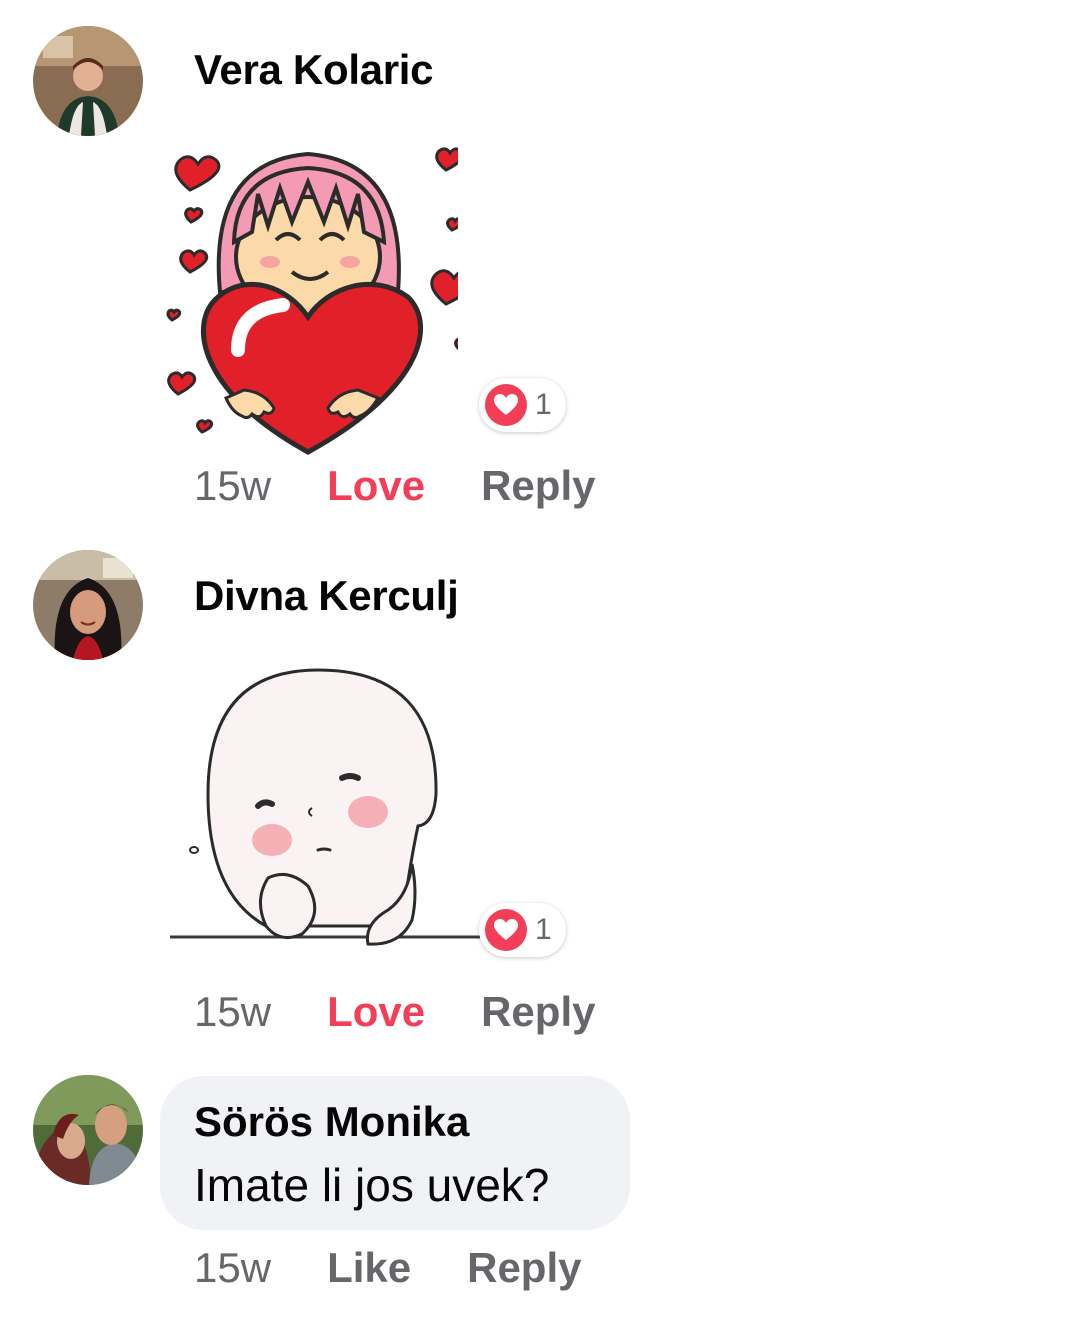  I want to click on avatar-vera-kolaric, so click(88, 81).